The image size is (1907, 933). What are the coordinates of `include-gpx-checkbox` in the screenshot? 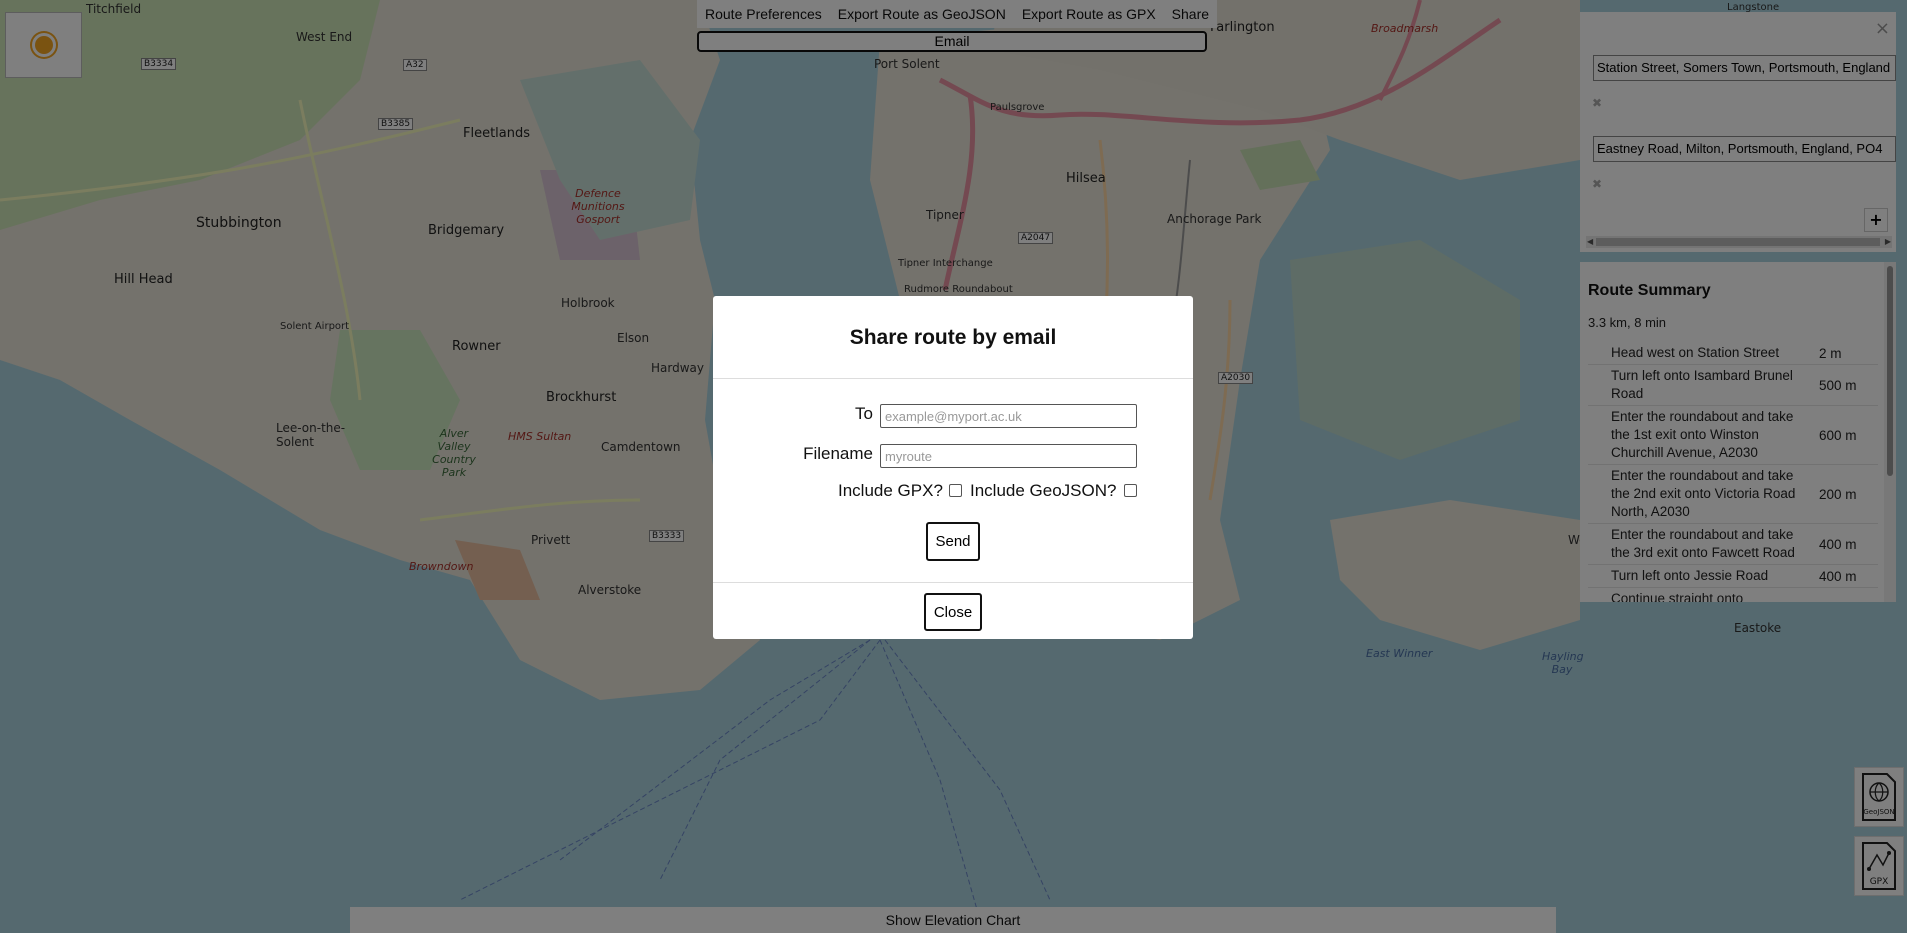 It's located at (955, 490).